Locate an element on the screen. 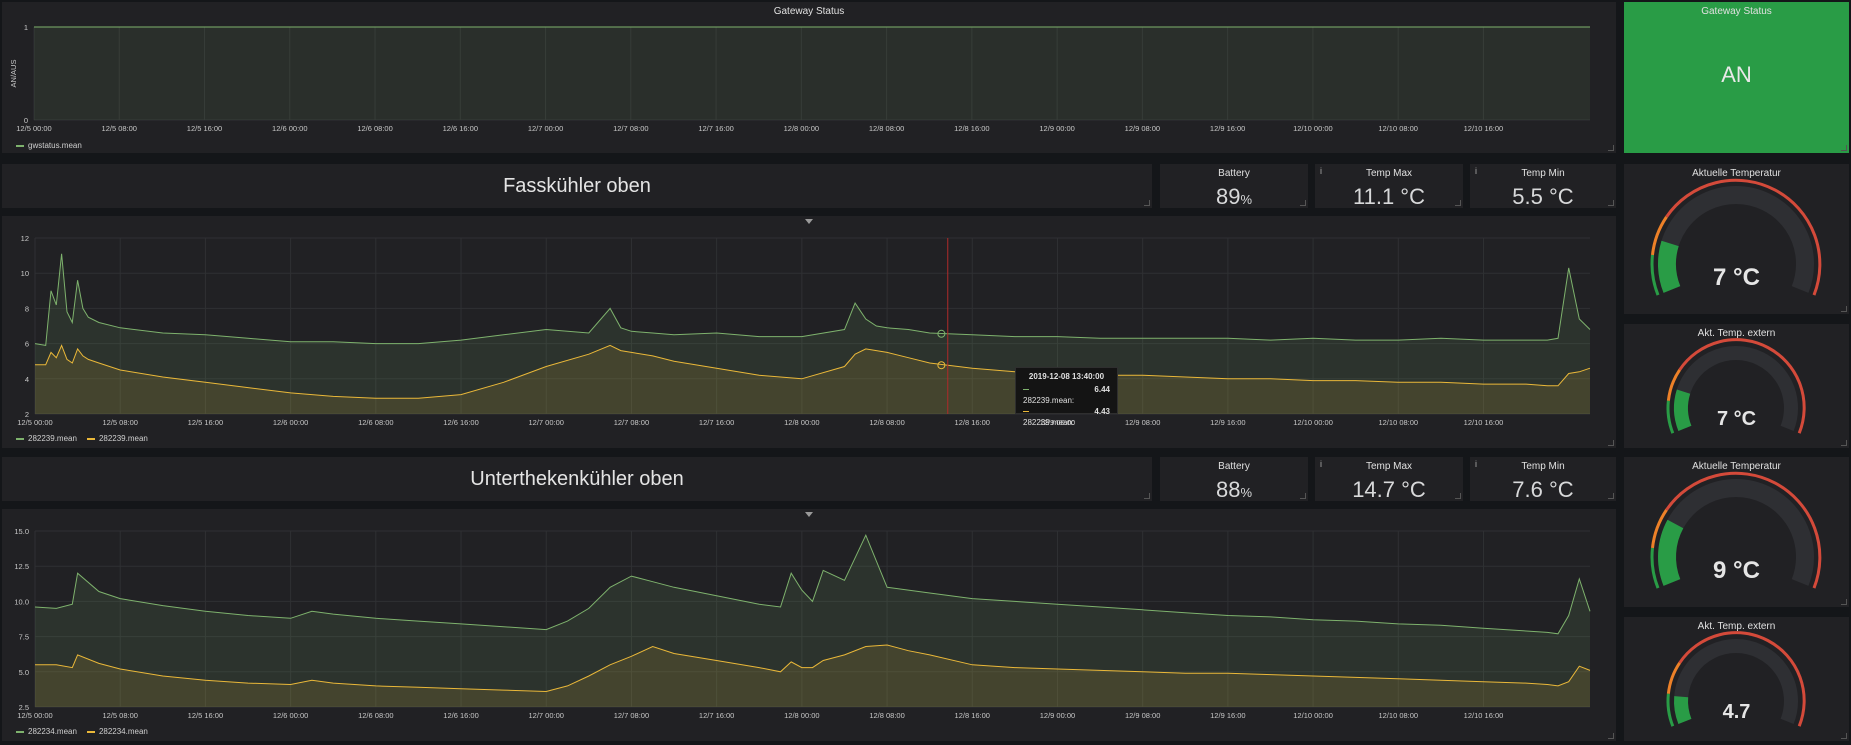  temp-min-value: 7.6 °C is located at coordinates (1543, 489).